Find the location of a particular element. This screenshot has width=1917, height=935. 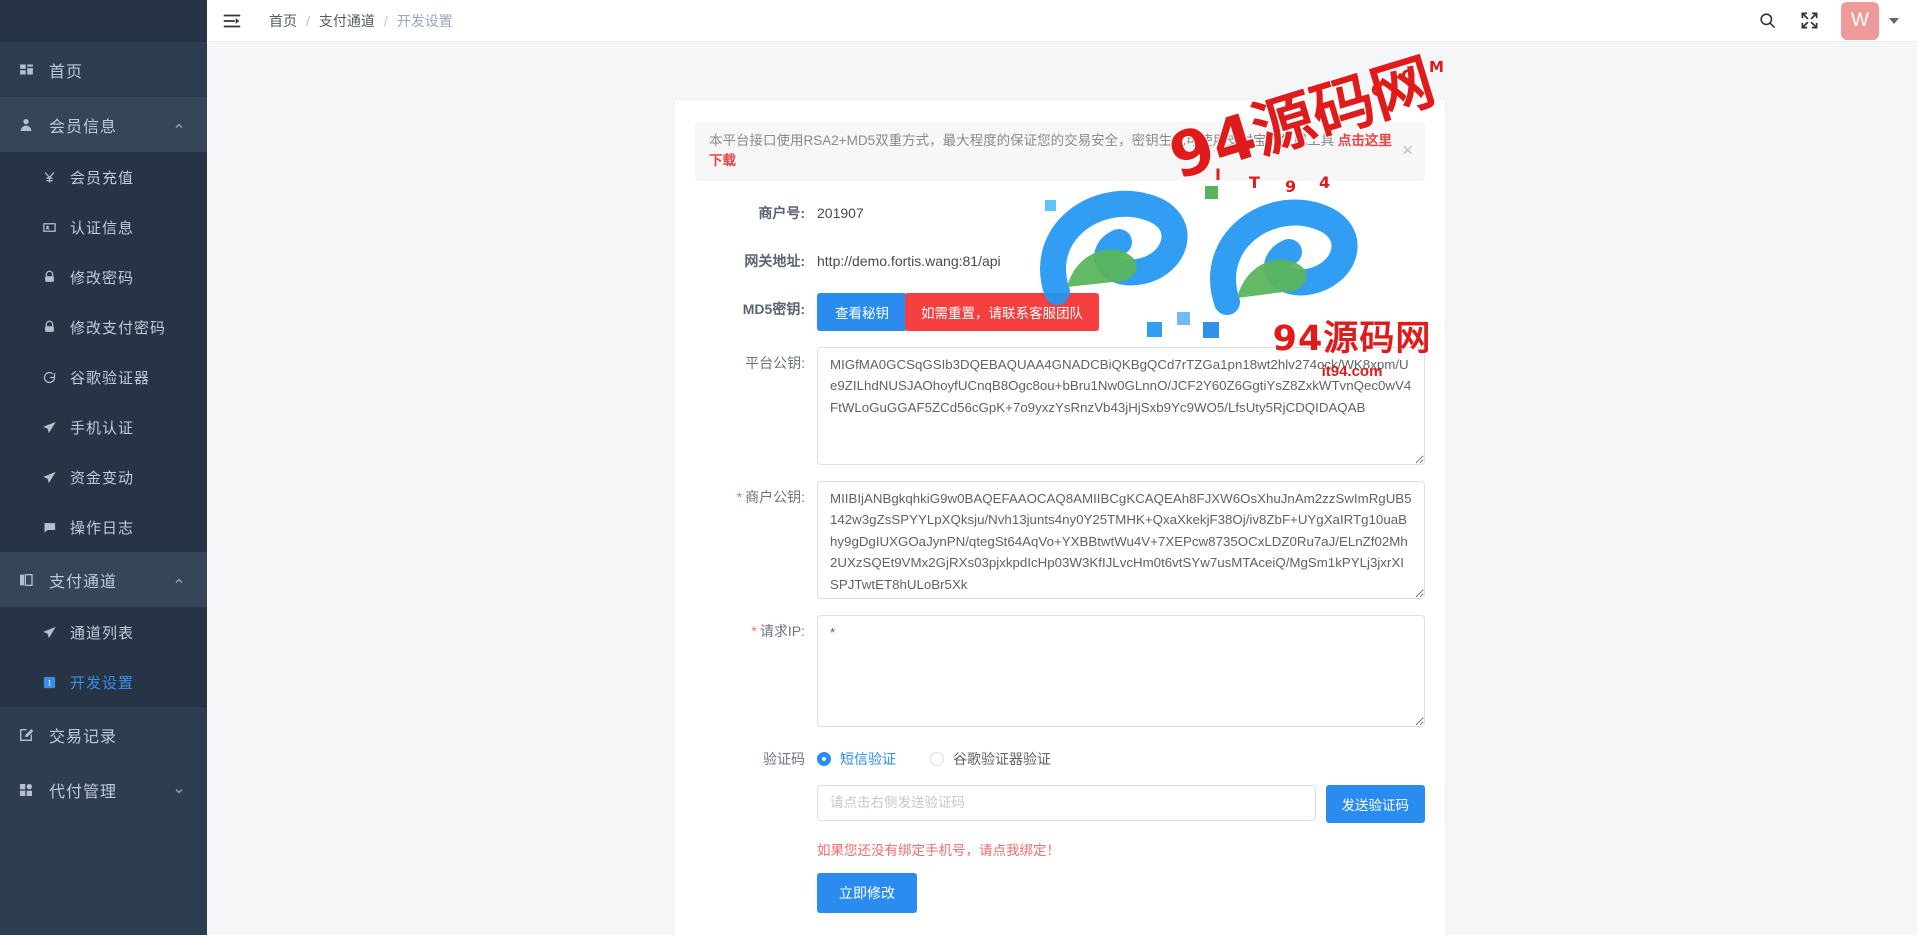

sidebar-item-label: 首页 is located at coordinates (66, 72).